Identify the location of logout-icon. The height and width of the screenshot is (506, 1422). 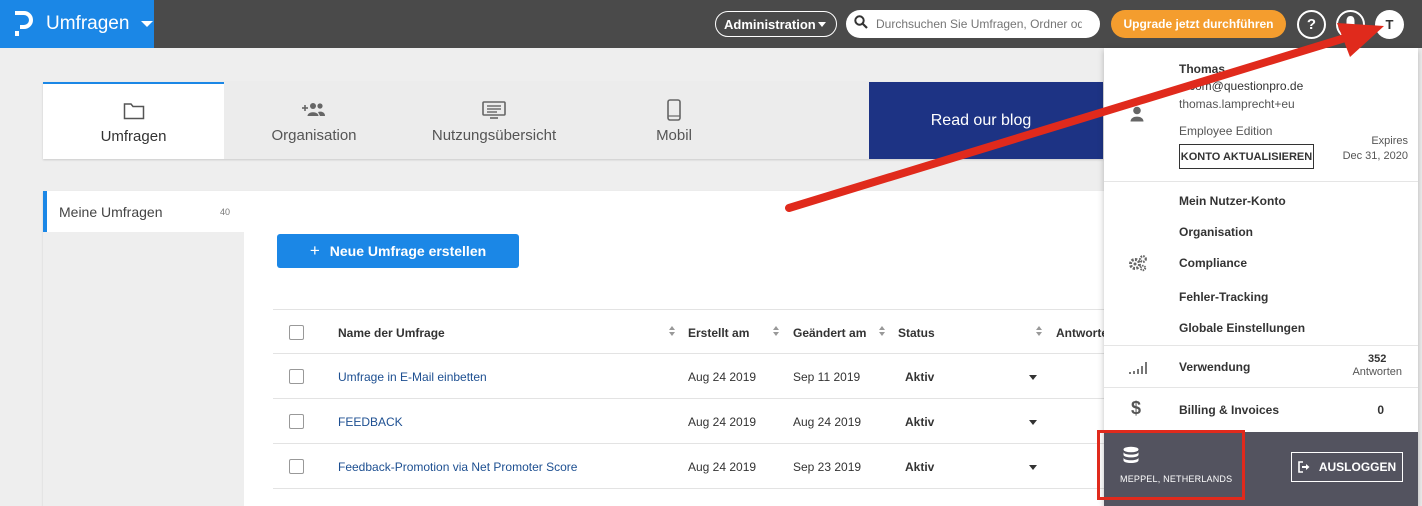
(1304, 467).